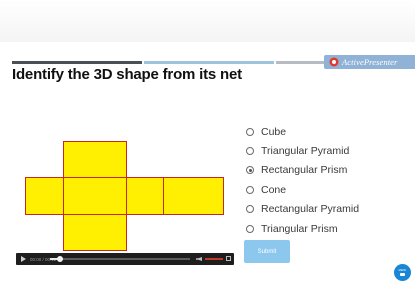 Image resolution: width=415 pixels, height=306 pixels. What do you see at coordinates (23, 259) in the screenshot?
I see `play-icon` at bounding box center [23, 259].